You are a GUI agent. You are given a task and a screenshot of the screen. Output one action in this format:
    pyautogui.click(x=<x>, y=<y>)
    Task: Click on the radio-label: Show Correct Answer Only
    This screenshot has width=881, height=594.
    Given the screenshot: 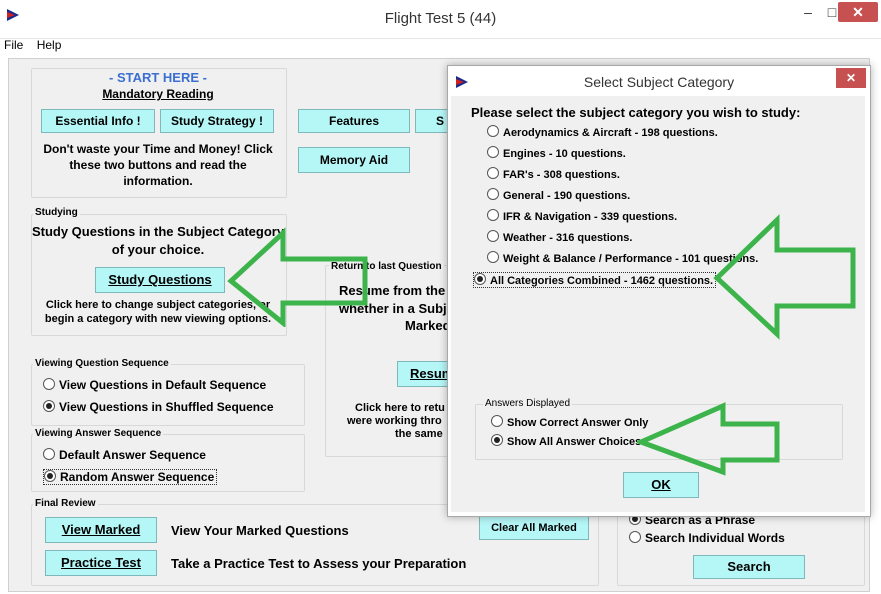 What is the action you would take?
    pyautogui.click(x=578, y=423)
    